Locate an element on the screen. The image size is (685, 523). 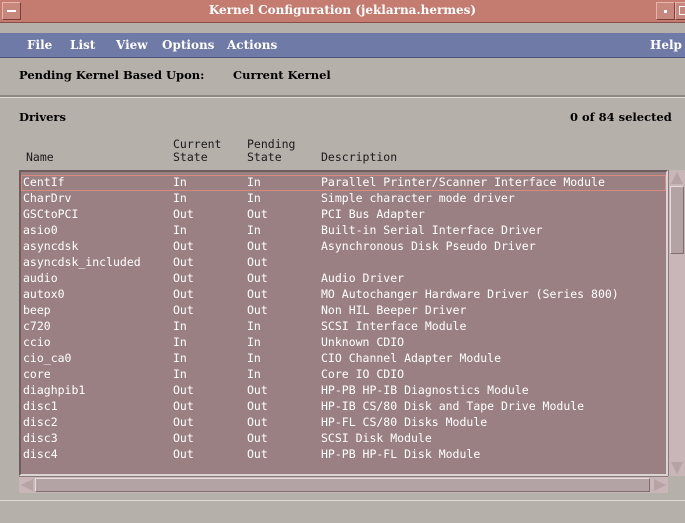
horizontal-scrollbar is located at coordinates (343, 484).